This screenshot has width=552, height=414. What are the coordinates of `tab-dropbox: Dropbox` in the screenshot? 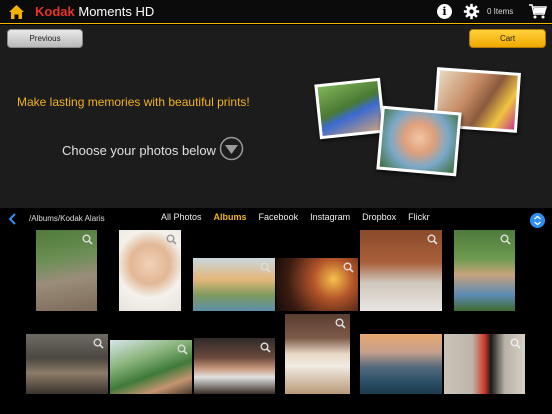 It's located at (379, 217).